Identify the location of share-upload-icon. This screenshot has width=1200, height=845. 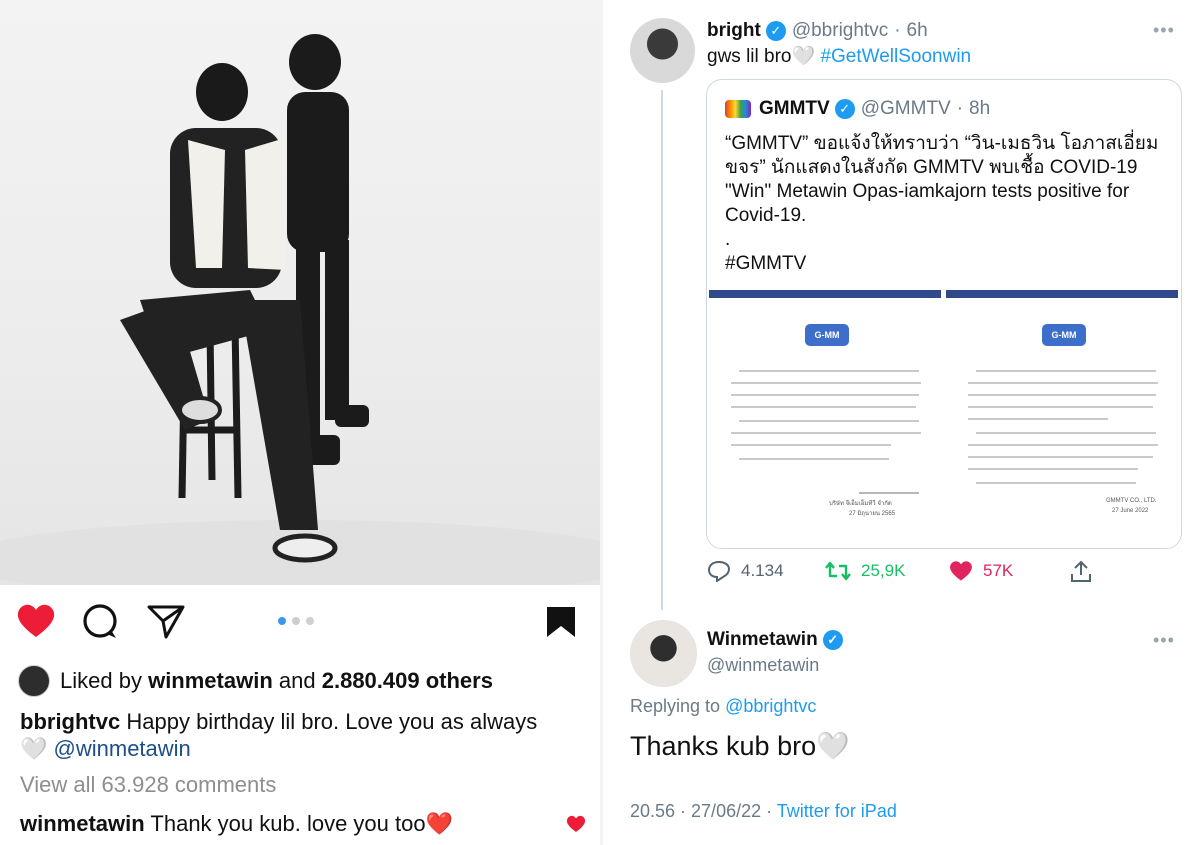
(1081, 571).